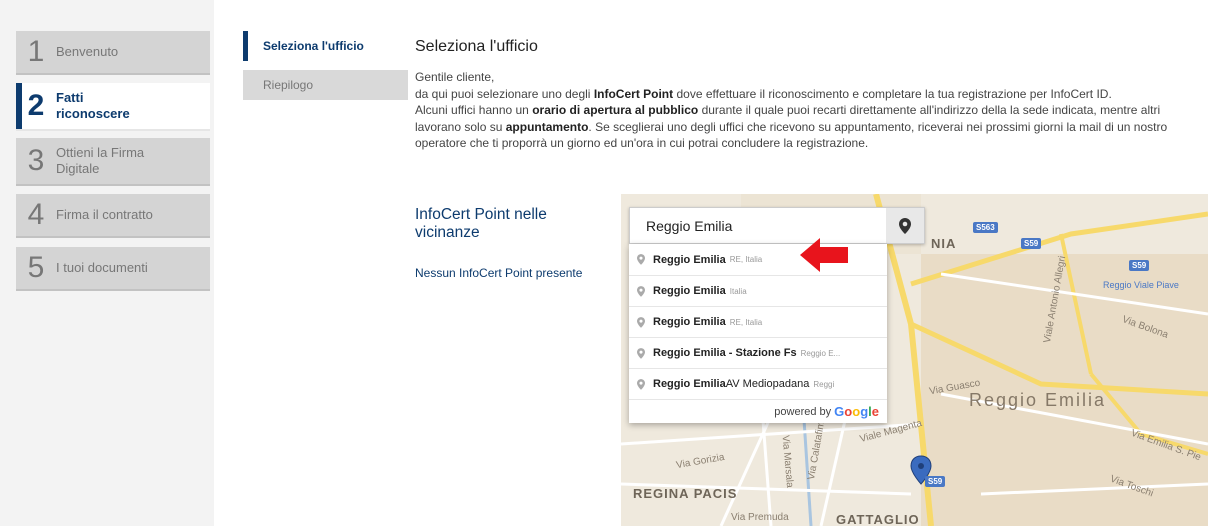  What do you see at coordinates (104, 214) in the screenshot?
I see `step-label: Firma il contratto` at bounding box center [104, 214].